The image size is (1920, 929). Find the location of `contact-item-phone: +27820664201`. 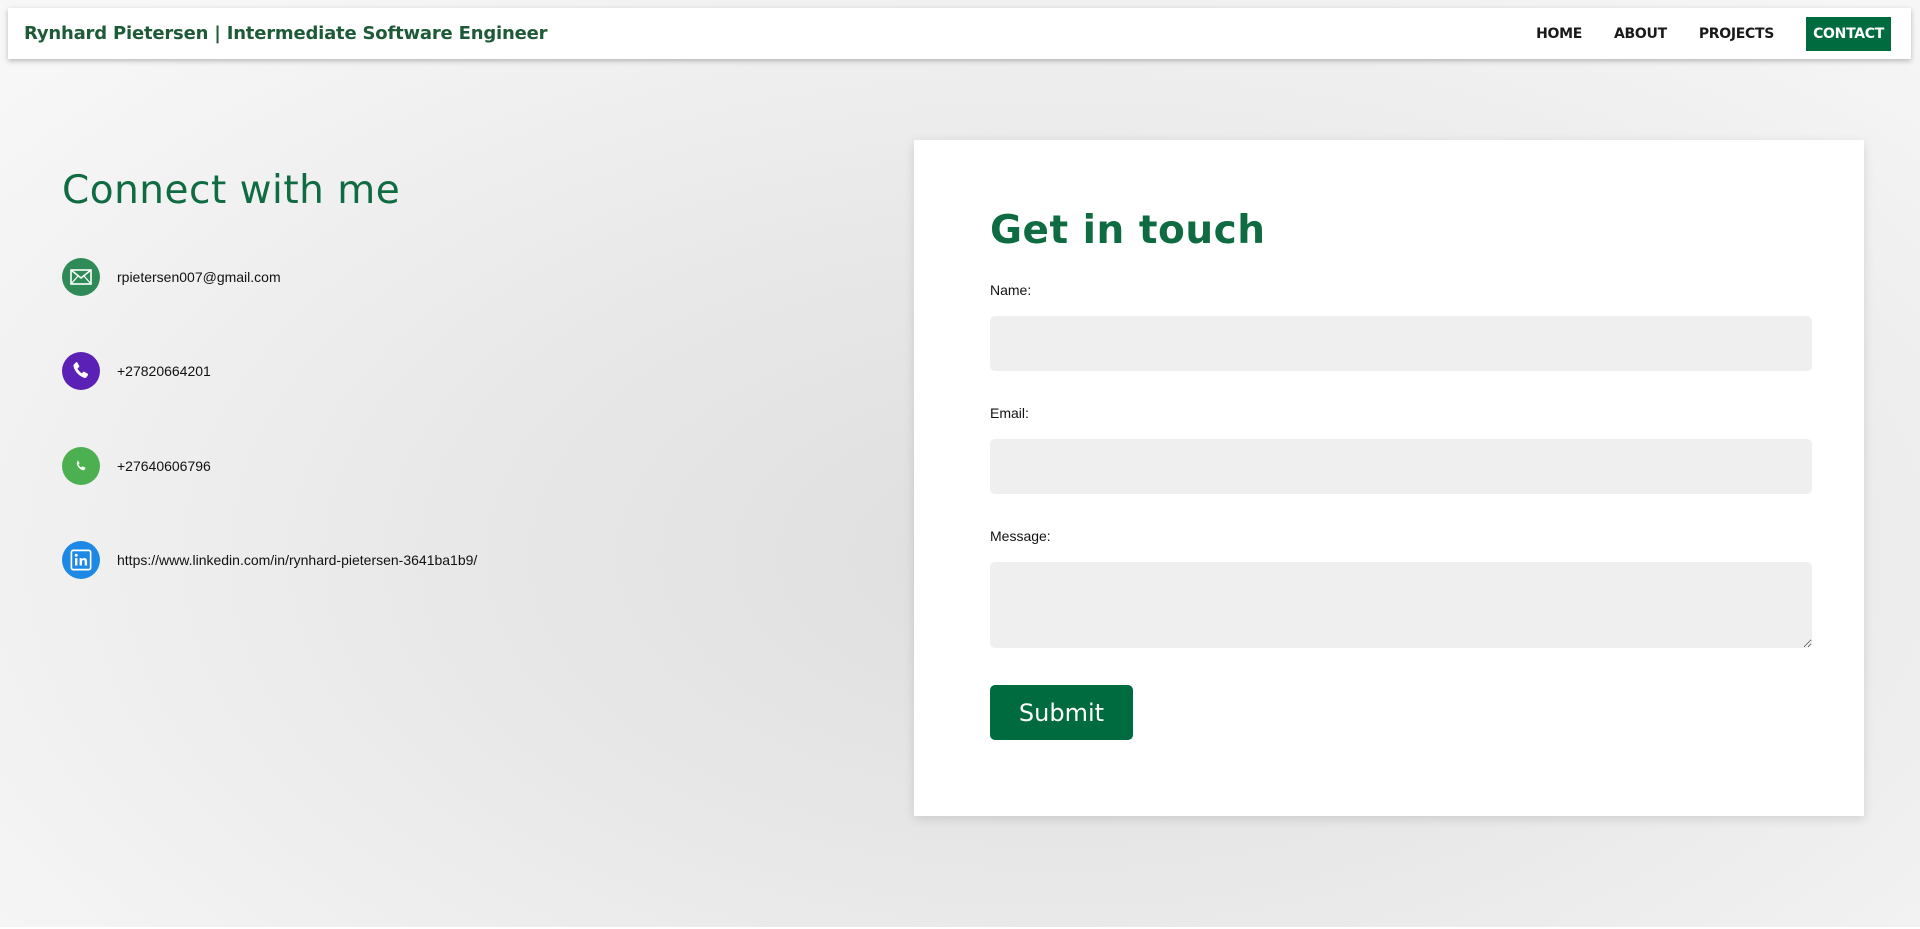

contact-item-phone: +27820664201 is located at coordinates (136, 371).